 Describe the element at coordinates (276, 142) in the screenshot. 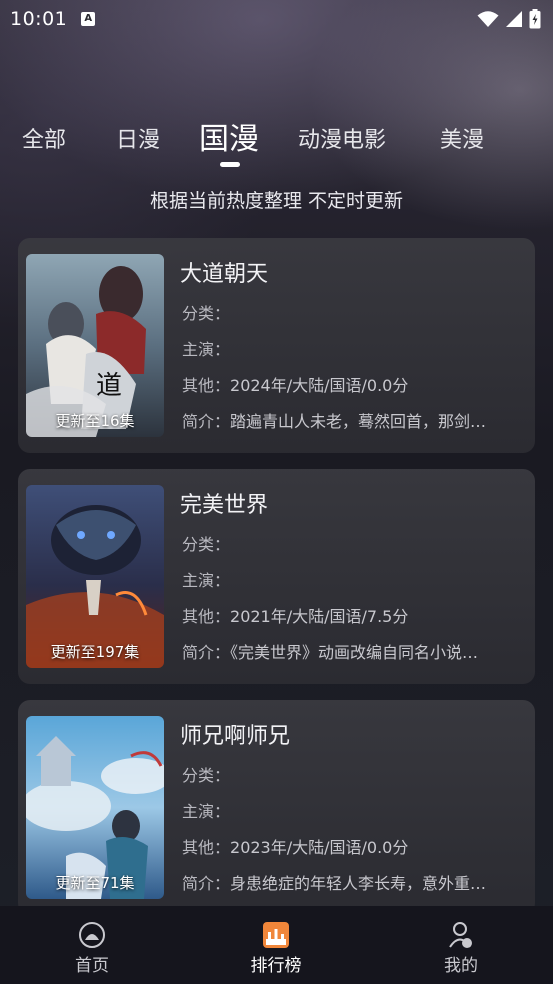

I see `category-tabs: 全部 日漫 国漫 动漫电影 美漫` at that location.